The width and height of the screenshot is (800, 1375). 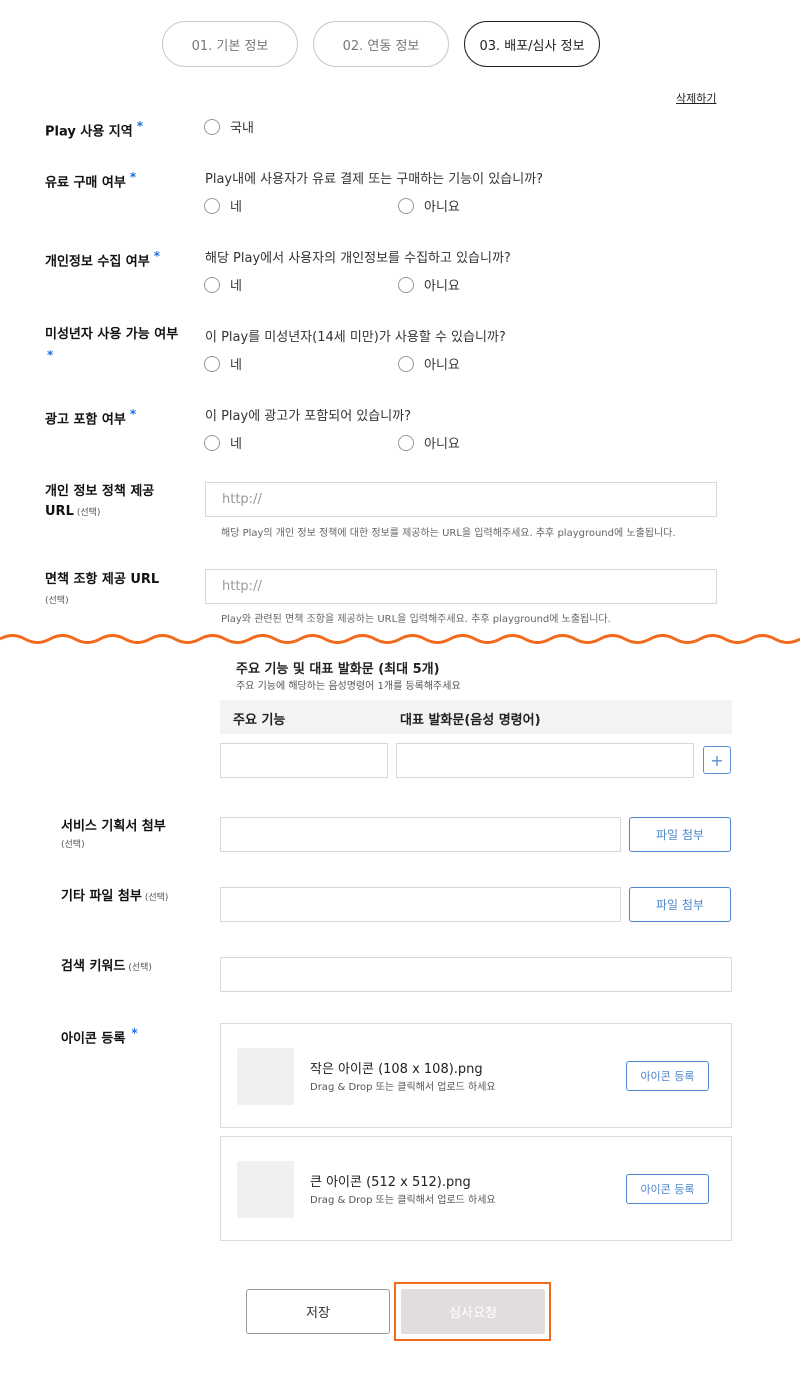 What do you see at coordinates (91, 180) in the screenshot?
I see `paid-label: 유료 구매 여부 *` at bounding box center [91, 180].